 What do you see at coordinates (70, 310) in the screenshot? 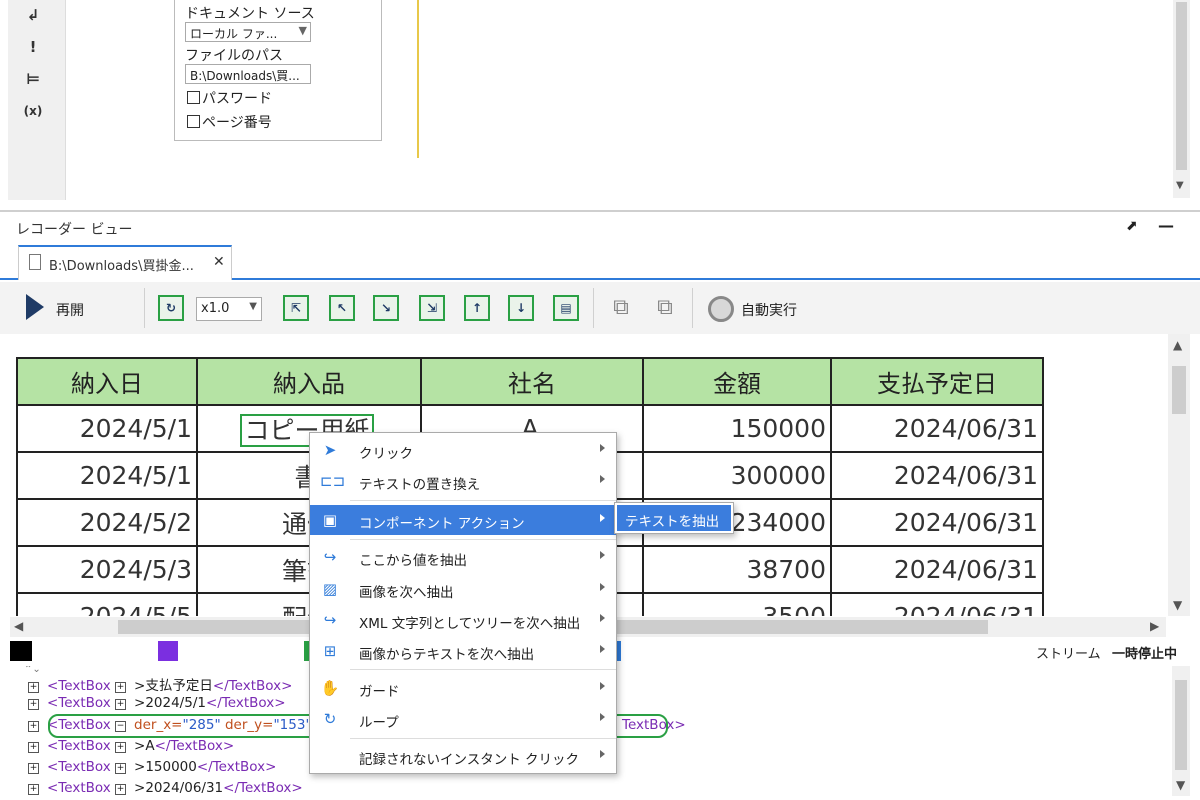
I see `resume-button-label: 再開` at bounding box center [70, 310].